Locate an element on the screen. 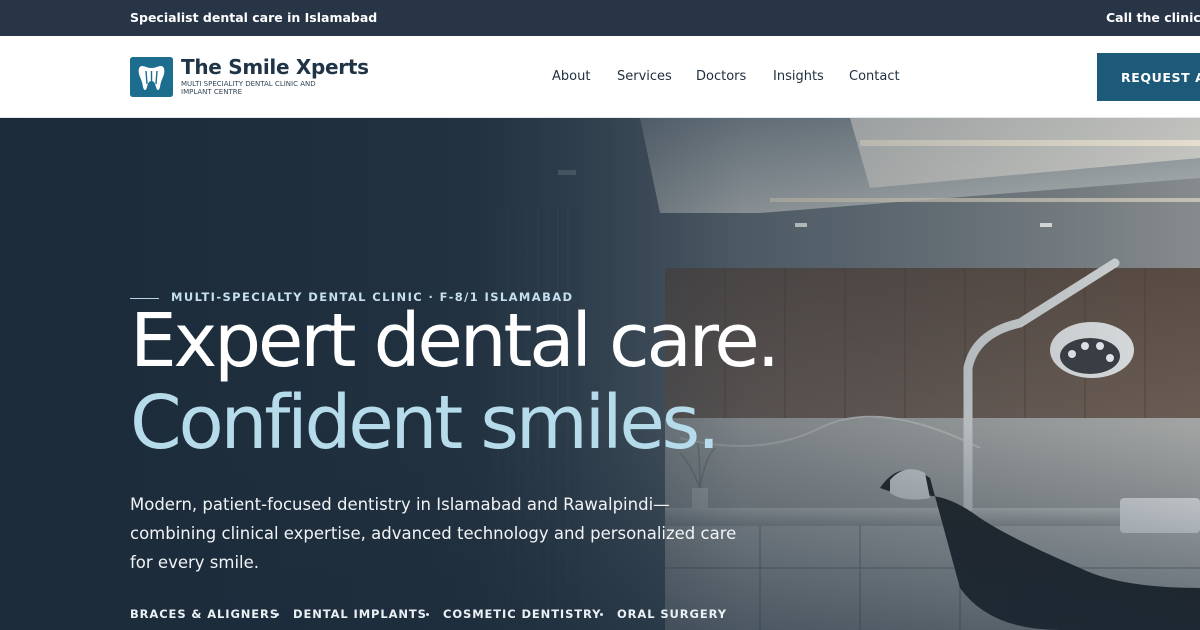  nav-link-insights: Insights is located at coordinates (798, 76).